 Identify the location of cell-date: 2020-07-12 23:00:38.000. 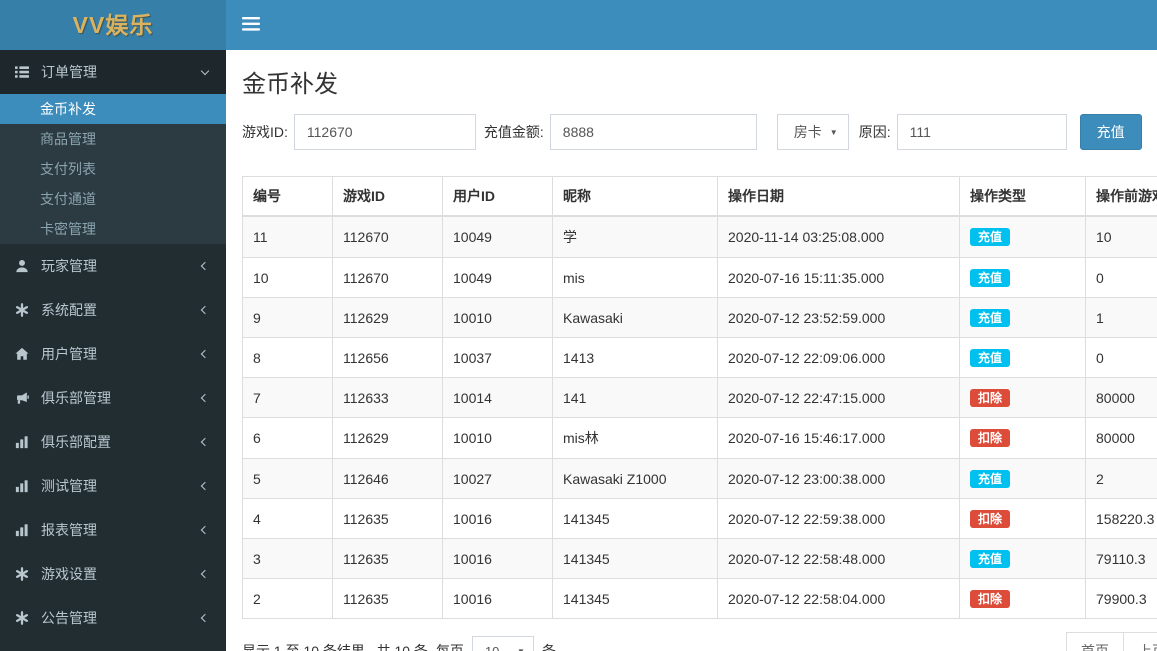
(838, 478).